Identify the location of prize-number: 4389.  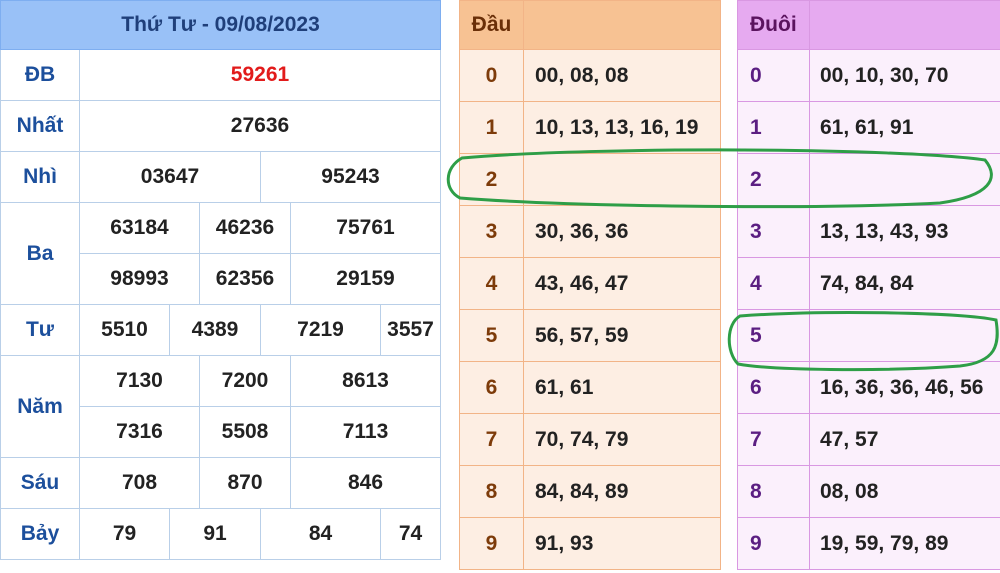
(215, 330).